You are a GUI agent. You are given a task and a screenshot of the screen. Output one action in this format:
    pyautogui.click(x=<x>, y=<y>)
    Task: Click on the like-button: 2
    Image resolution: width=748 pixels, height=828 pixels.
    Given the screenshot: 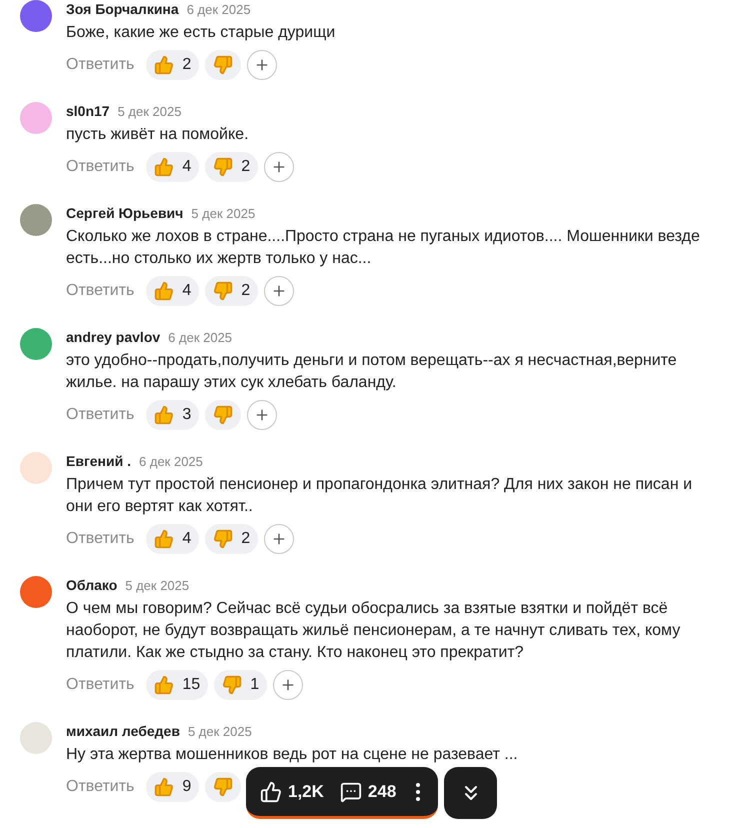 What is the action you would take?
    pyautogui.click(x=173, y=65)
    